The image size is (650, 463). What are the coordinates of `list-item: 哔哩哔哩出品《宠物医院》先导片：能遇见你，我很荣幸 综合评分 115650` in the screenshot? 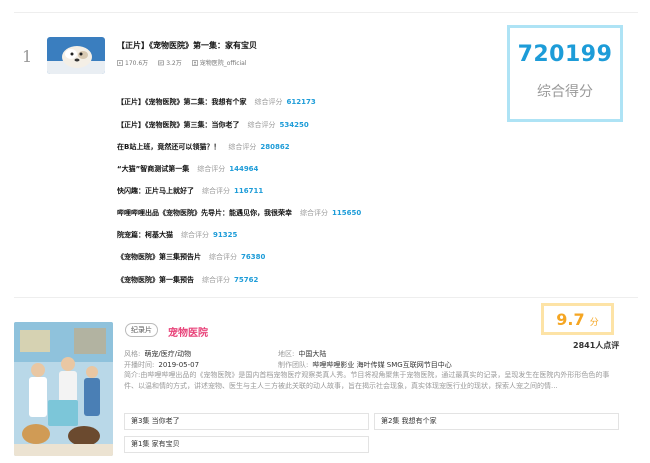 It's located at (239, 213).